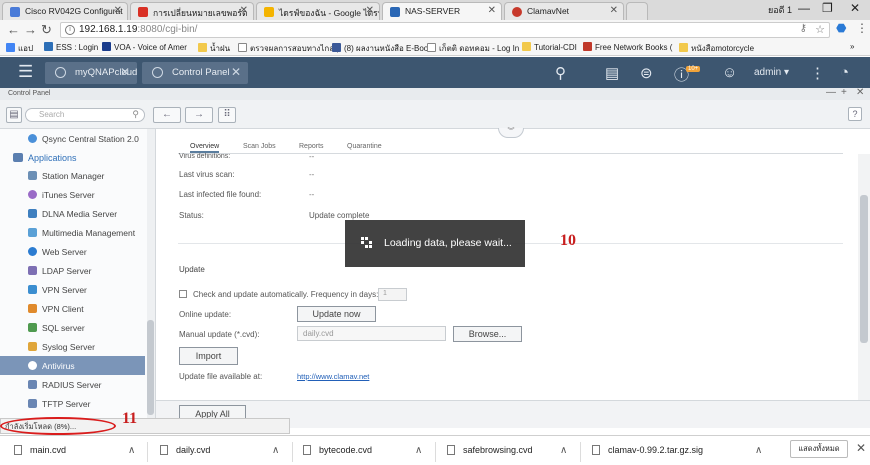  I want to click on bookmark-motorcycle: หนังสือmotorcycle, so click(716, 48).